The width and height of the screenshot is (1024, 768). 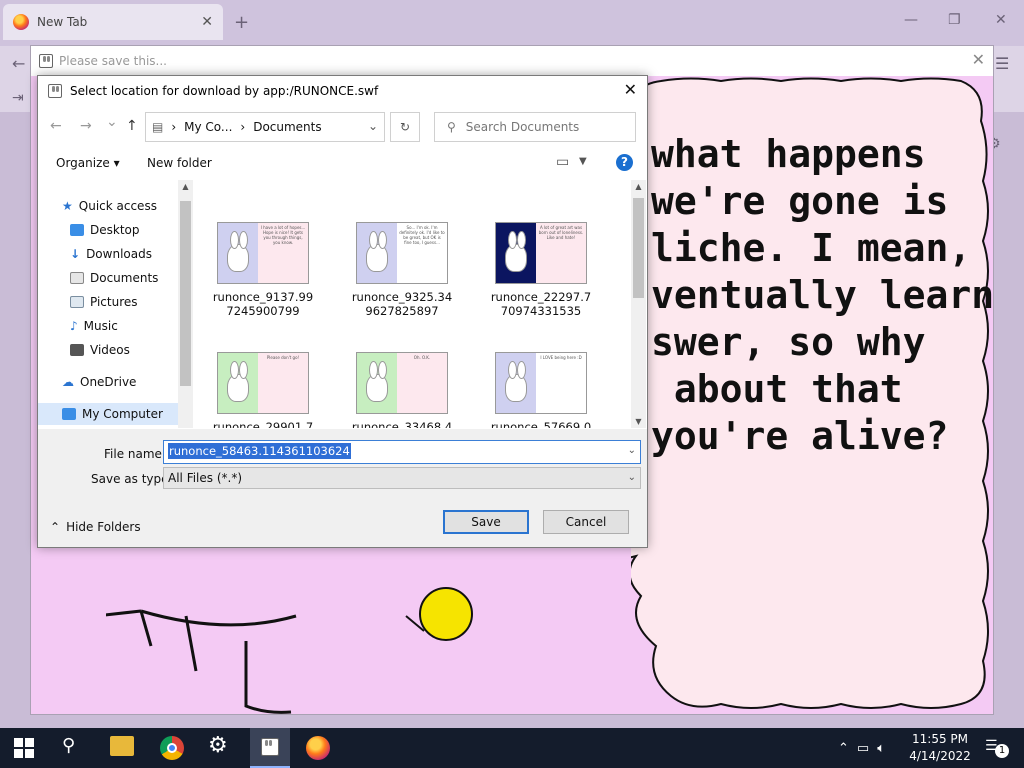 What do you see at coordinates (402, 452) in the screenshot?
I see `file-name-input: runonce_58463.114361103624 ⌄` at bounding box center [402, 452].